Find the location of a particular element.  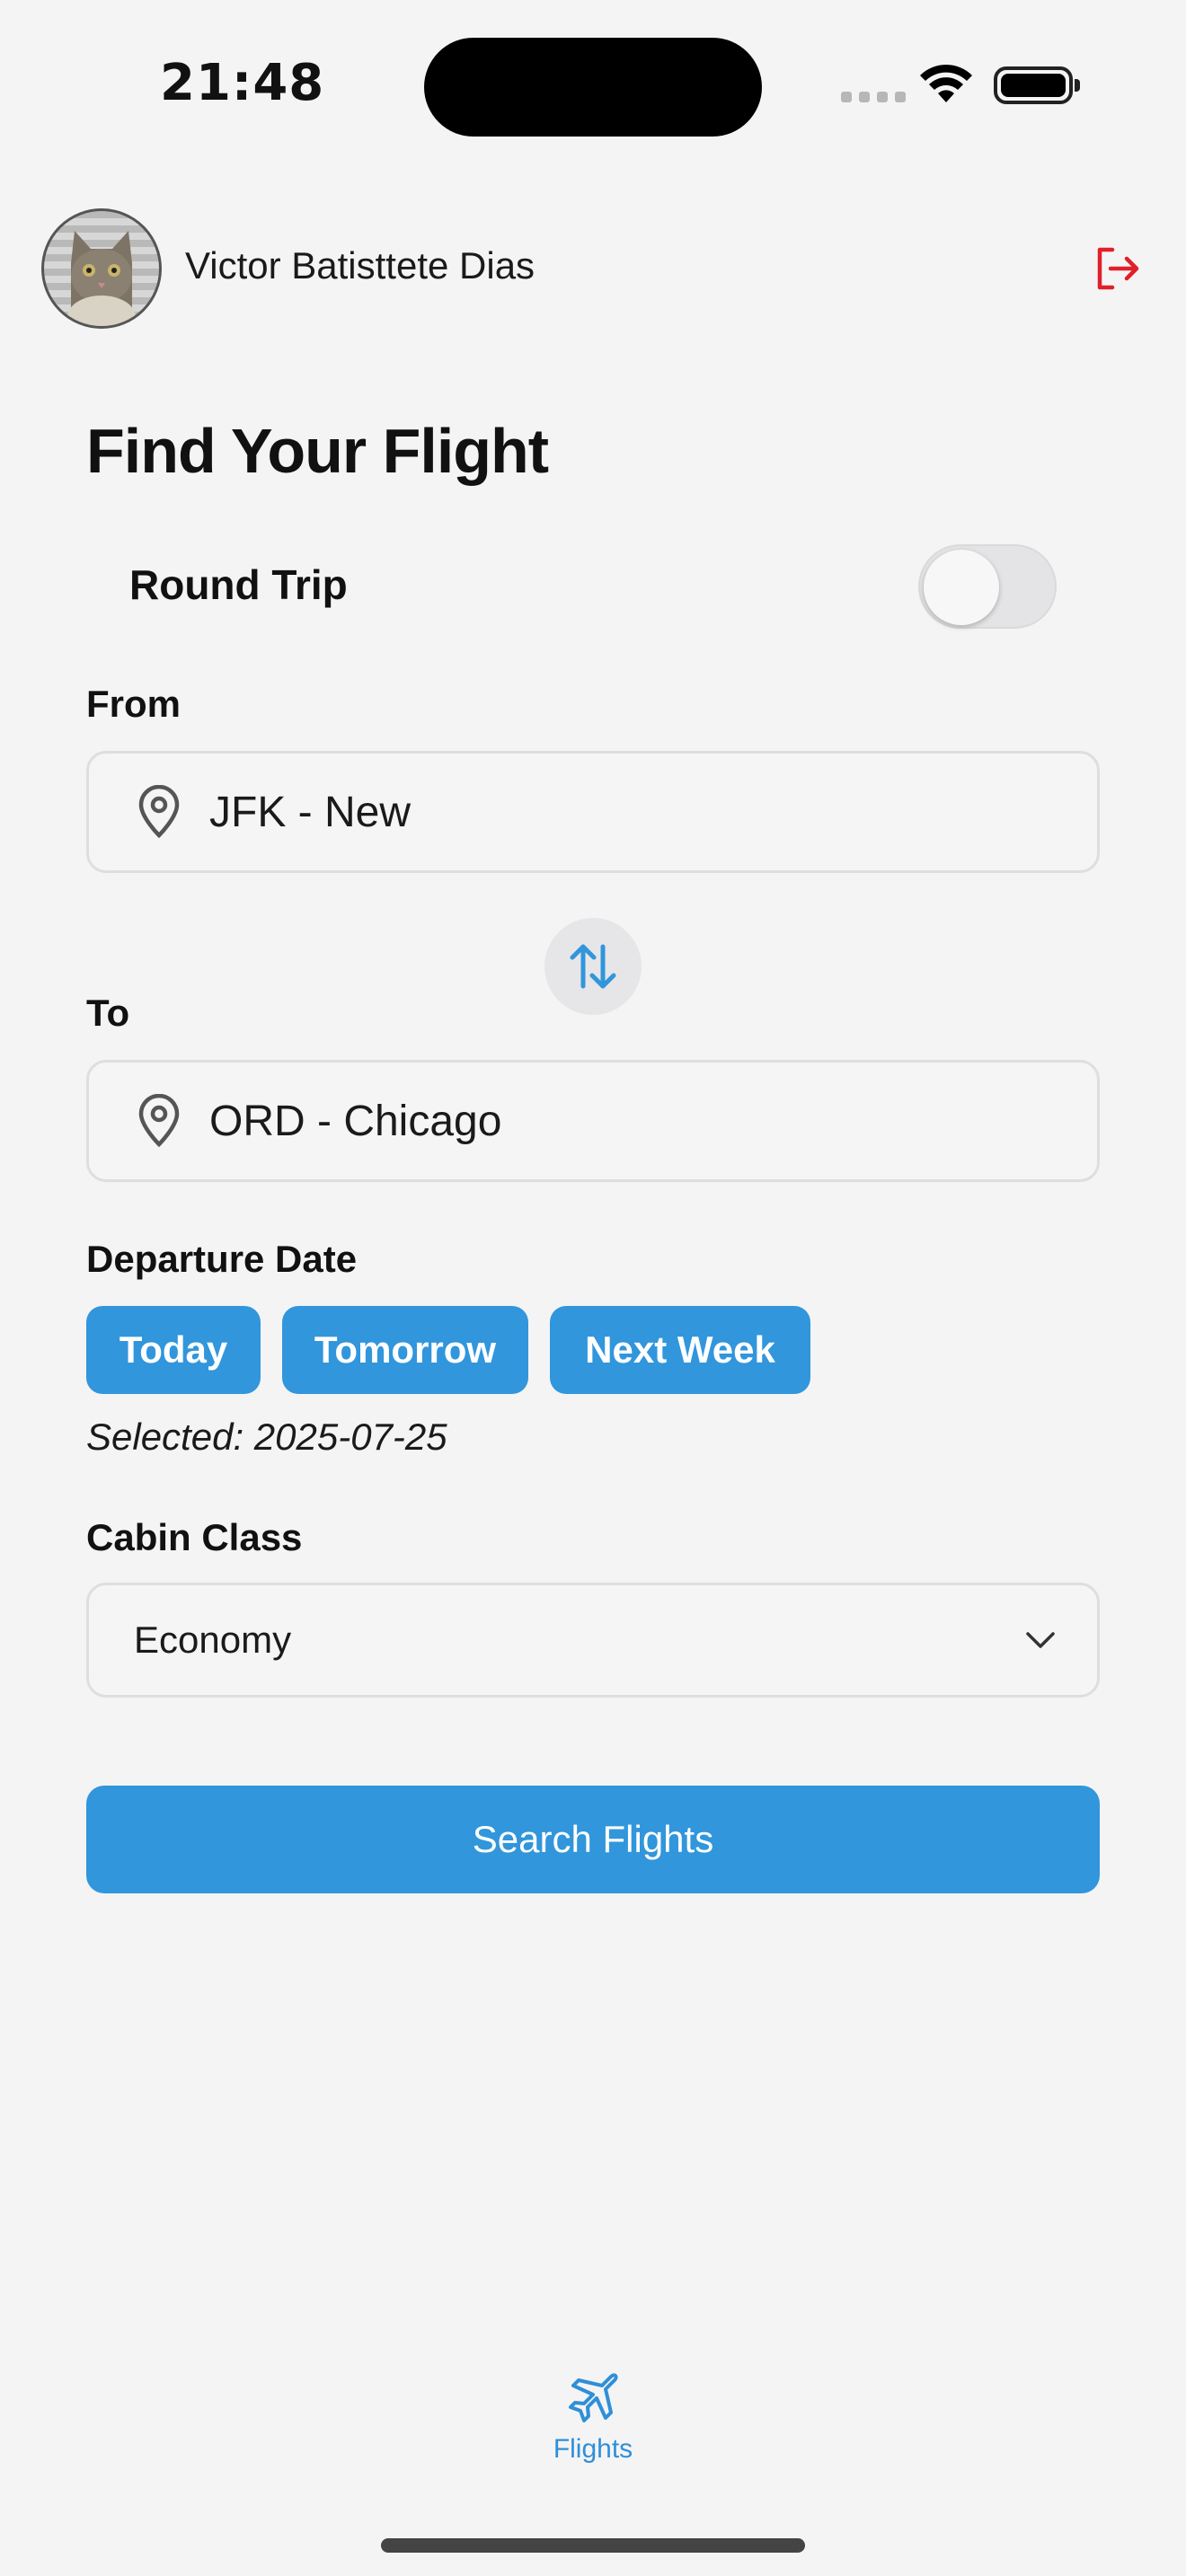

logout-icon is located at coordinates (1118, 268).